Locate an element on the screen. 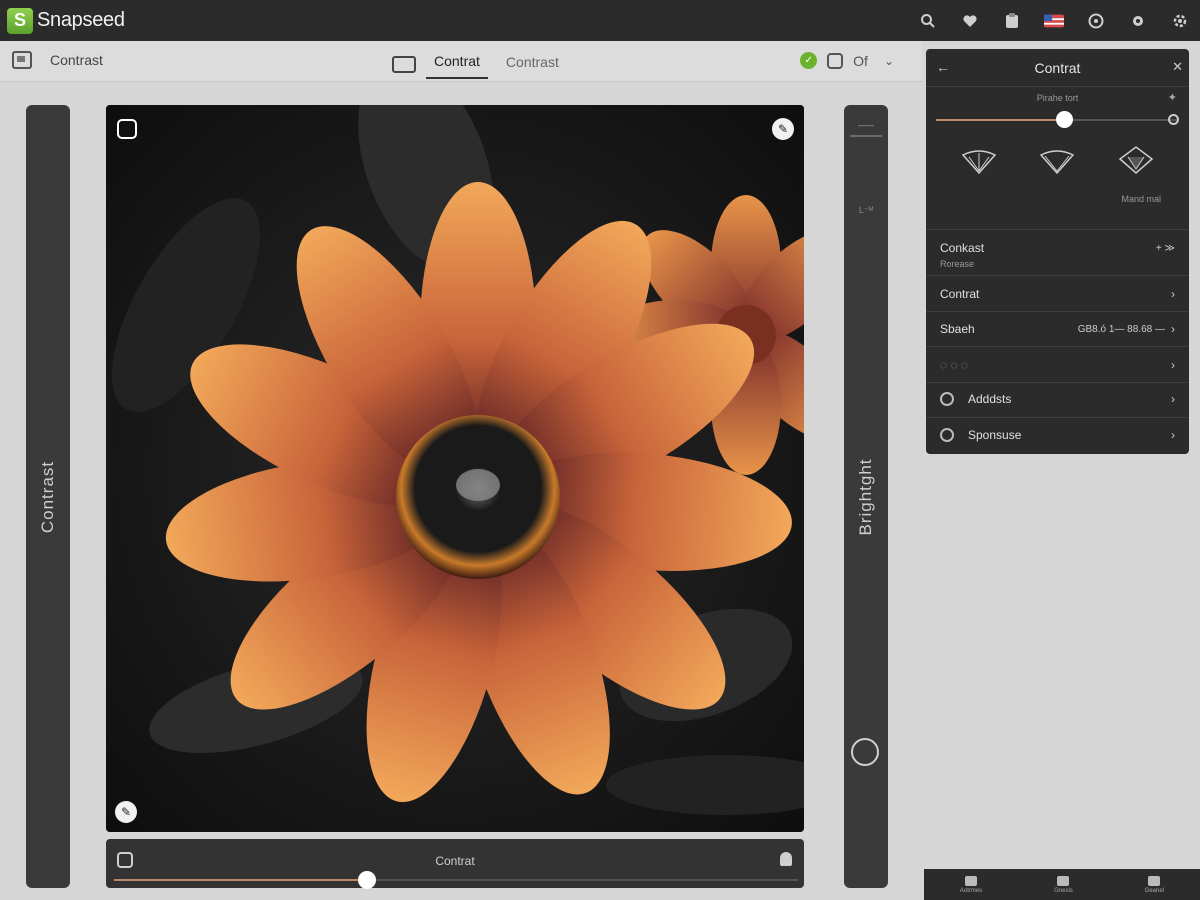 This screenshot has height=900, width=1200. settings-icon is located at coordinates (1138, 21).